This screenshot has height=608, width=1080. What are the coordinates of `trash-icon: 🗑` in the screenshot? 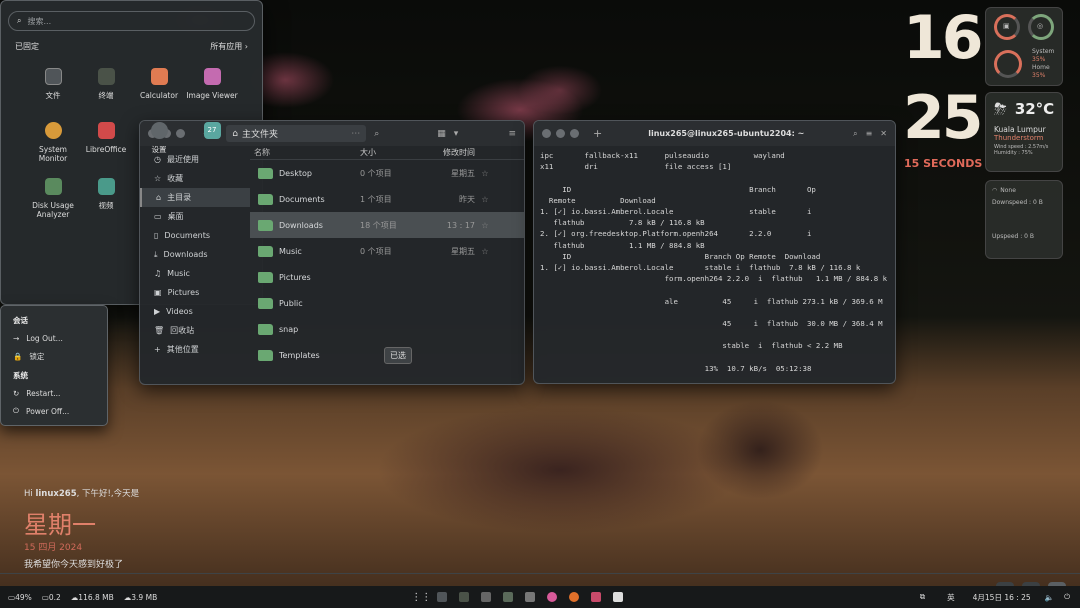 It's located at (159, 330).